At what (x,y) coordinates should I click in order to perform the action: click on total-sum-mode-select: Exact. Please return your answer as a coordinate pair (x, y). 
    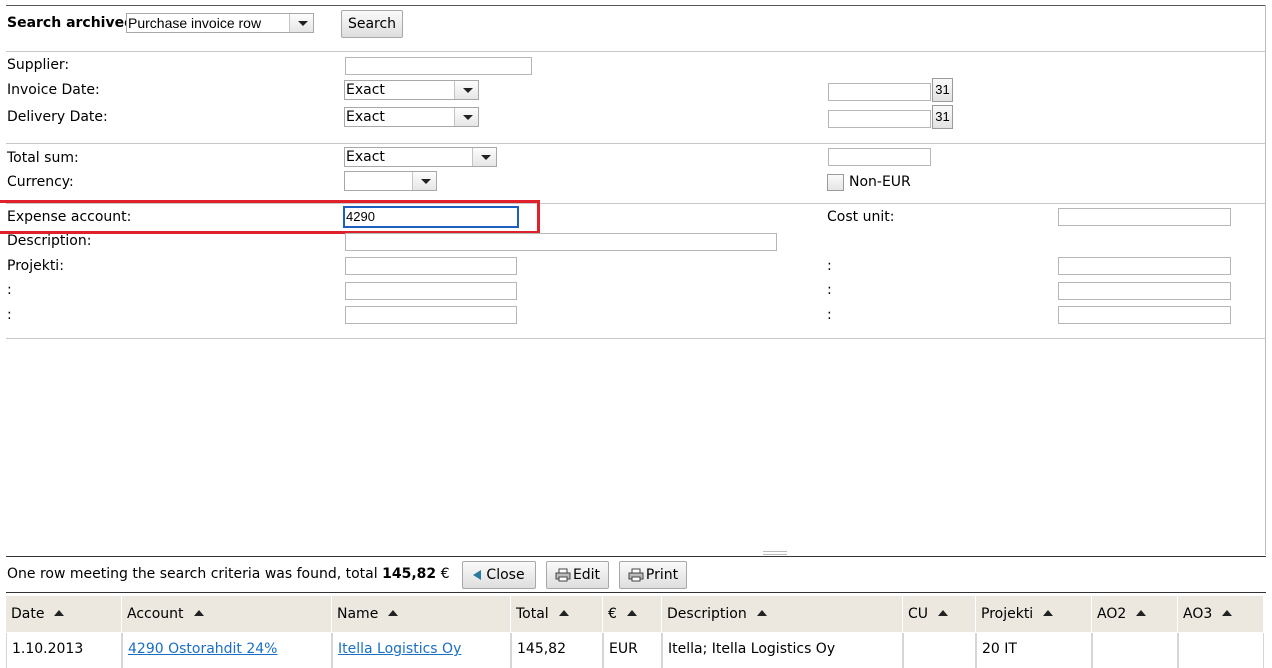
    Looking at the image, I should click on (420, 157).